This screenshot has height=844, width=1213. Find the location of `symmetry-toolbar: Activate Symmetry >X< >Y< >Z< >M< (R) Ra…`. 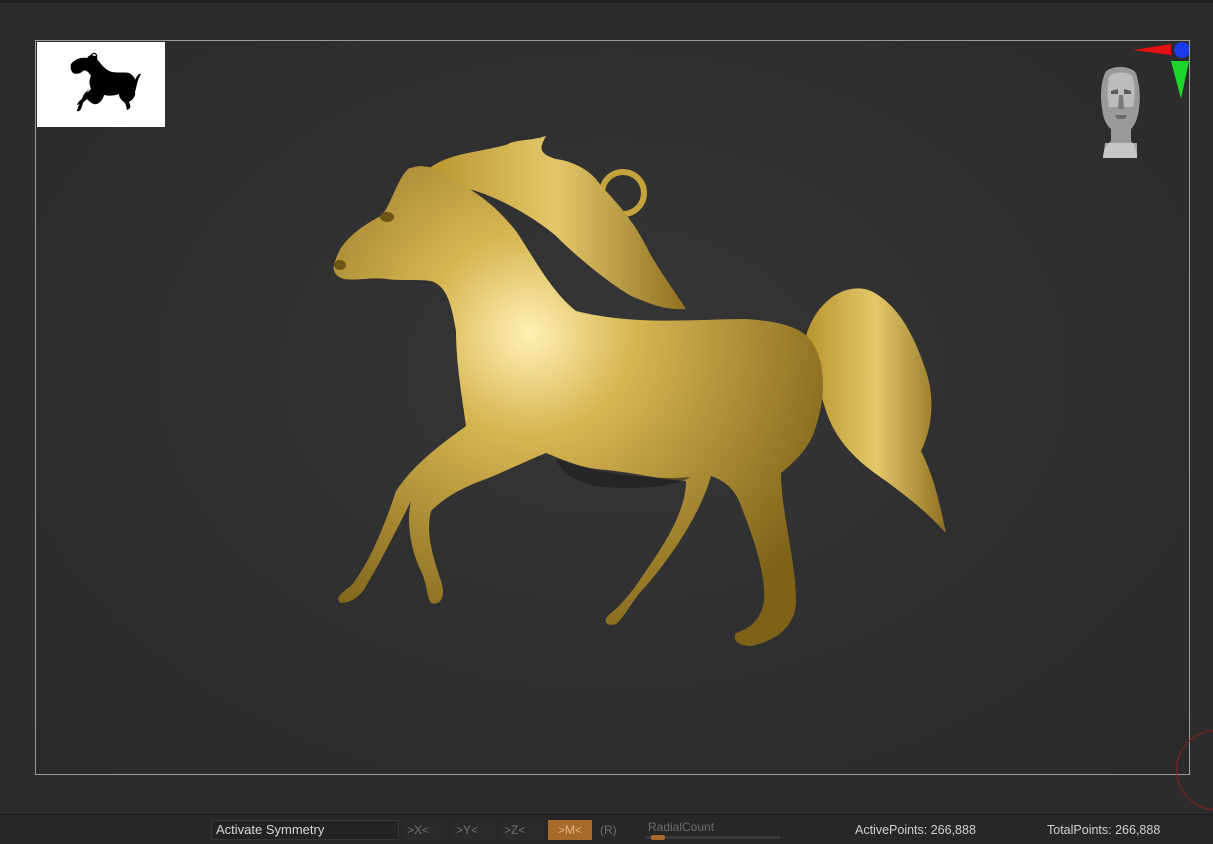

symmetry-toolbar: Activate Symmetry >X< >Y< >Z< >M< (R) Ra… is located at coordinates (606, 829).